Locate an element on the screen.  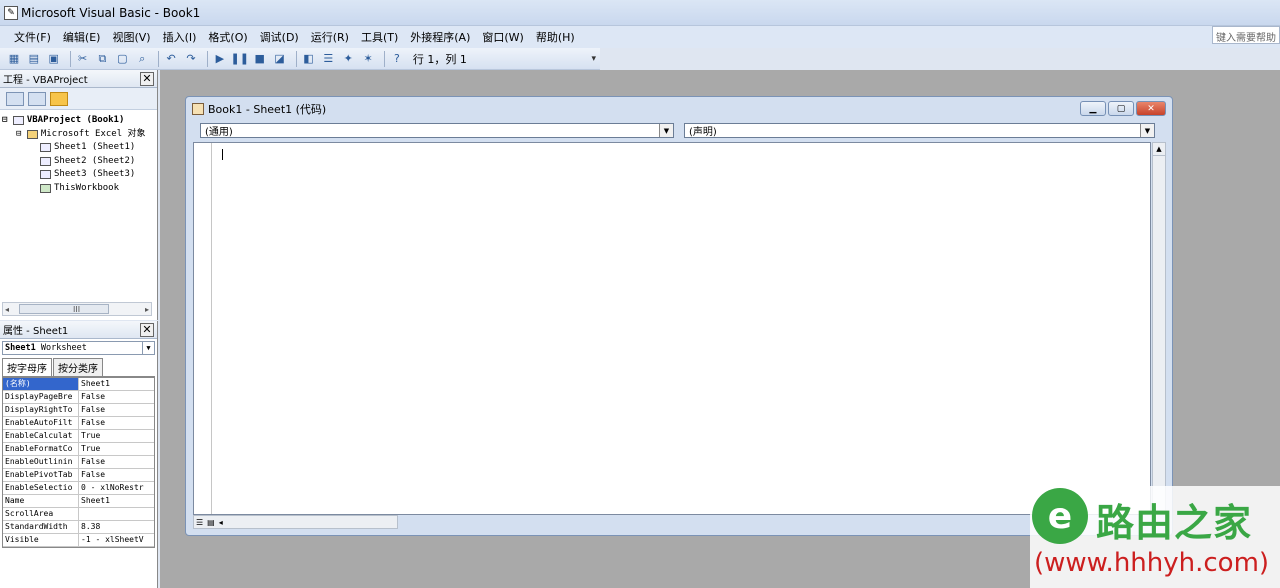
property-row: Name Sheet1 is located at coordinates (78, 501).